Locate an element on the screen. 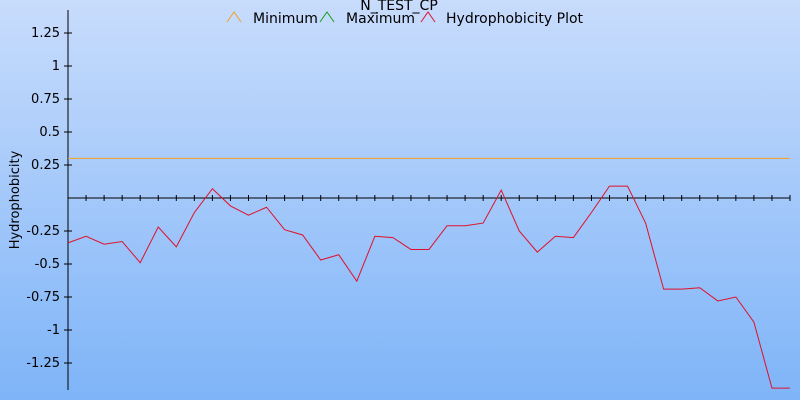 The width and height of the screenshot is (800, 400). y-tick-label: -0.25 is located at coordinates (43, 231).